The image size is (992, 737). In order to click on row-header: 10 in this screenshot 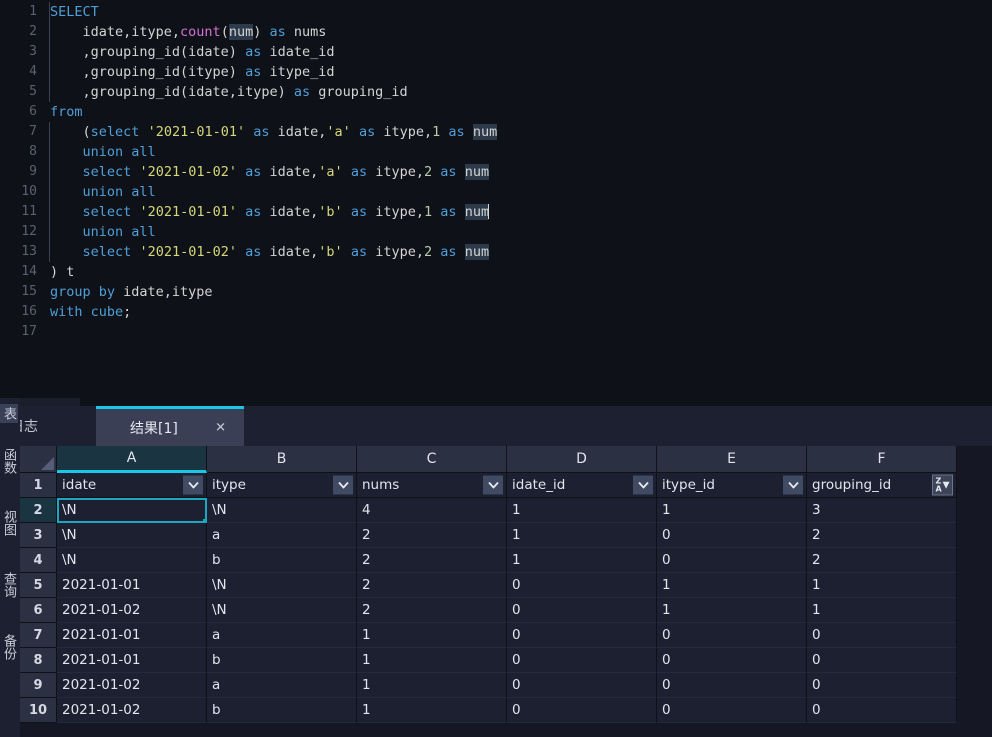, I will do `click(38, 710)`.